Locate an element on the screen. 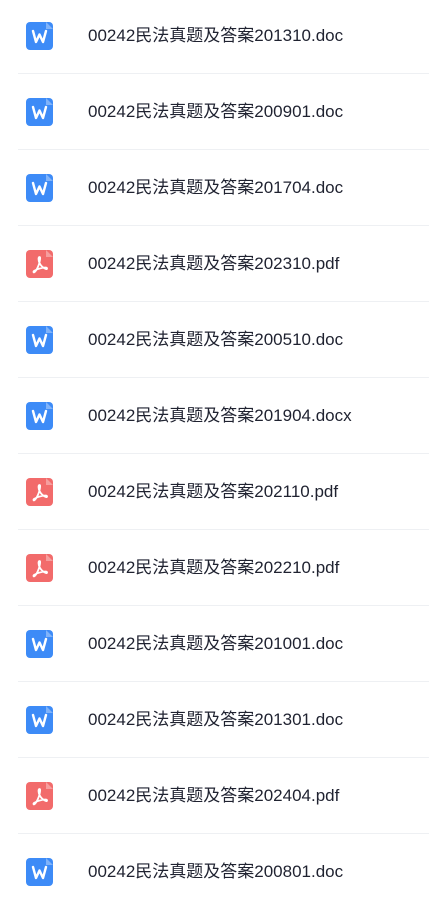 The width and height of the screenshot is (429, 910). file-name: 00242民法真题及答案202210.pdf is located at coordinates (214, 567).